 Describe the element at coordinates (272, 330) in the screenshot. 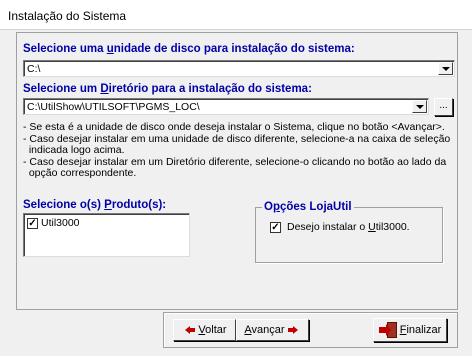

I see `next-button: Avançar` at that location.